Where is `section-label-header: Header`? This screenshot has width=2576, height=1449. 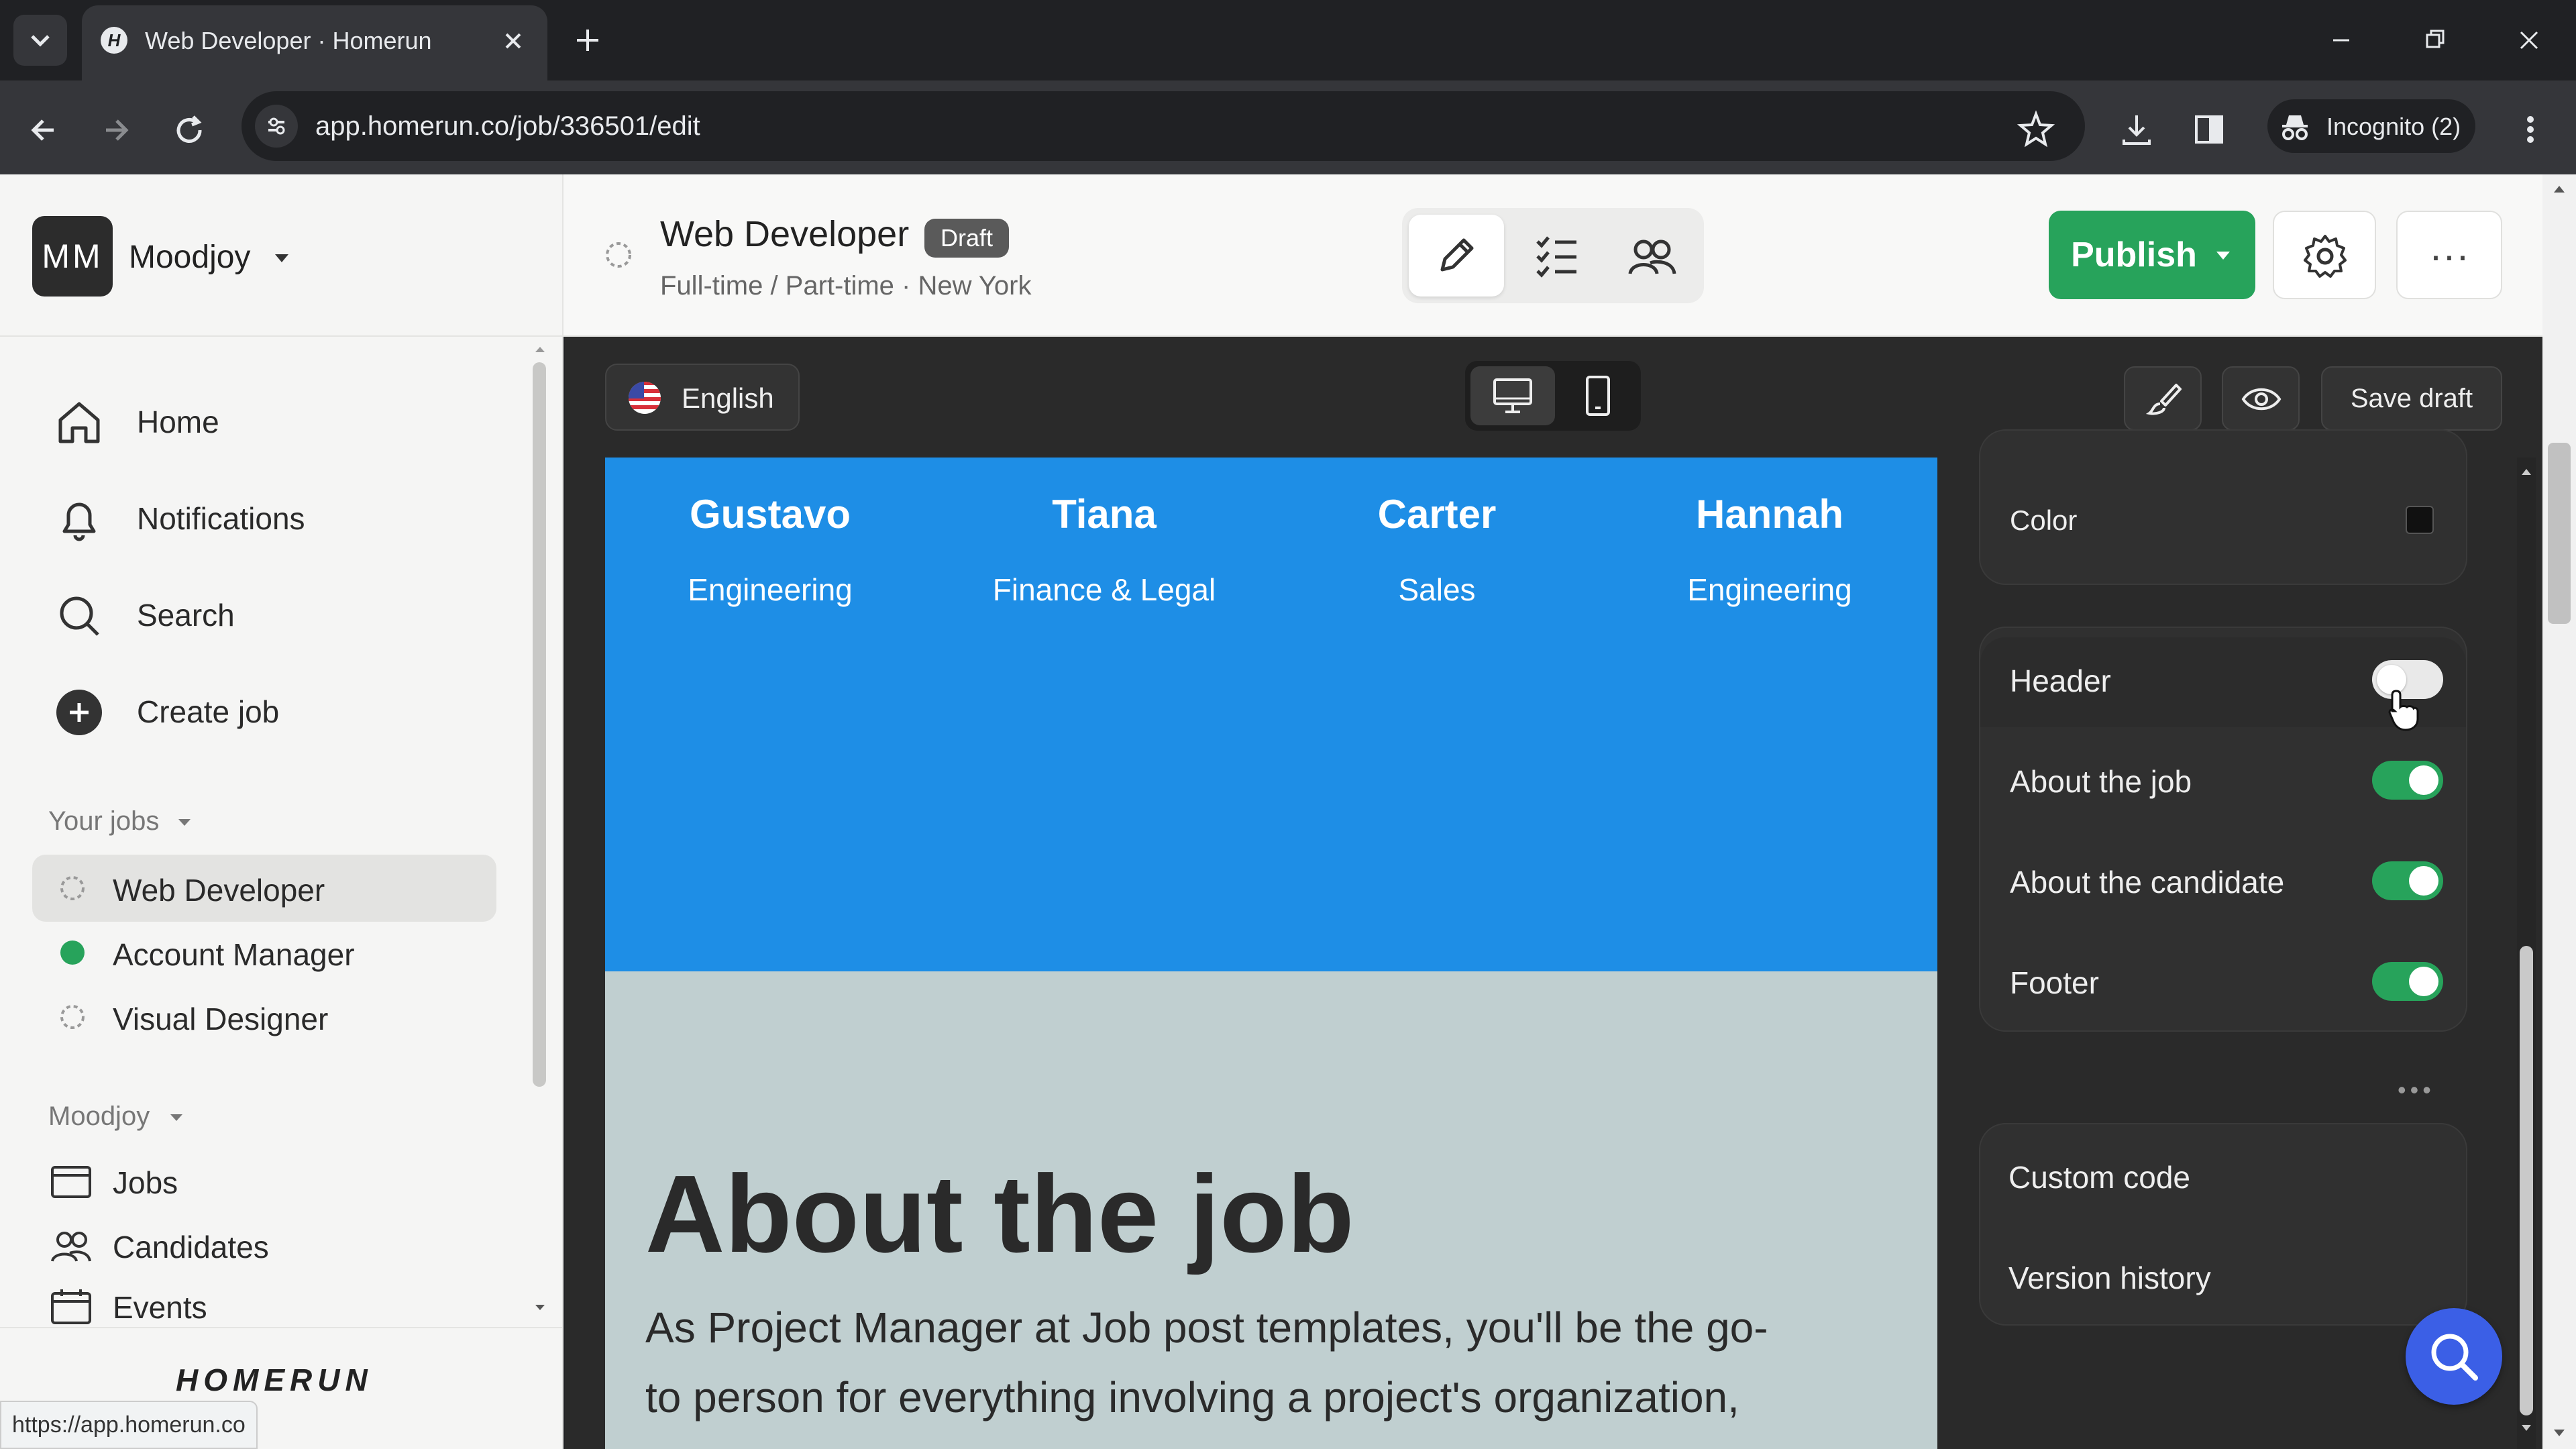 section-label-header: Header is located at coordinates (2060, 680).